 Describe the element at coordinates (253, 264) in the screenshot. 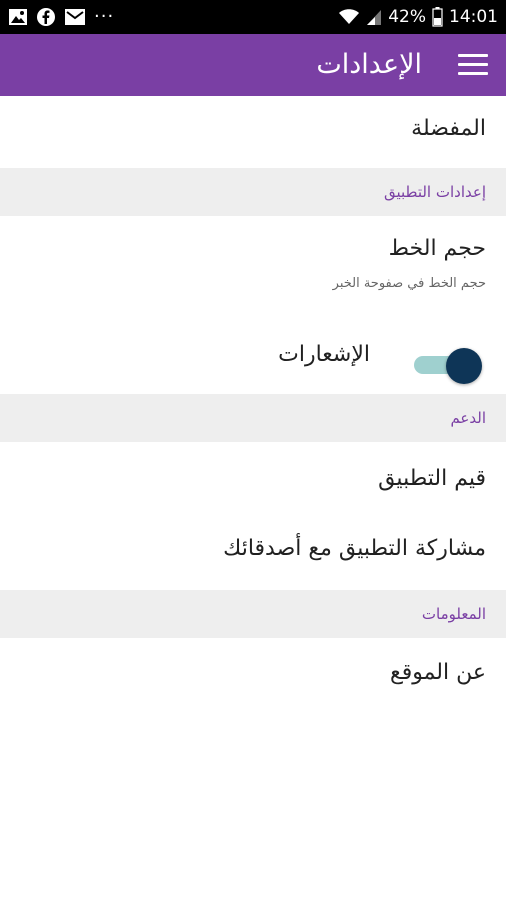

I see `font-size-item: حجم الخط حجم الخط في صفوحة الخبر` at that location.